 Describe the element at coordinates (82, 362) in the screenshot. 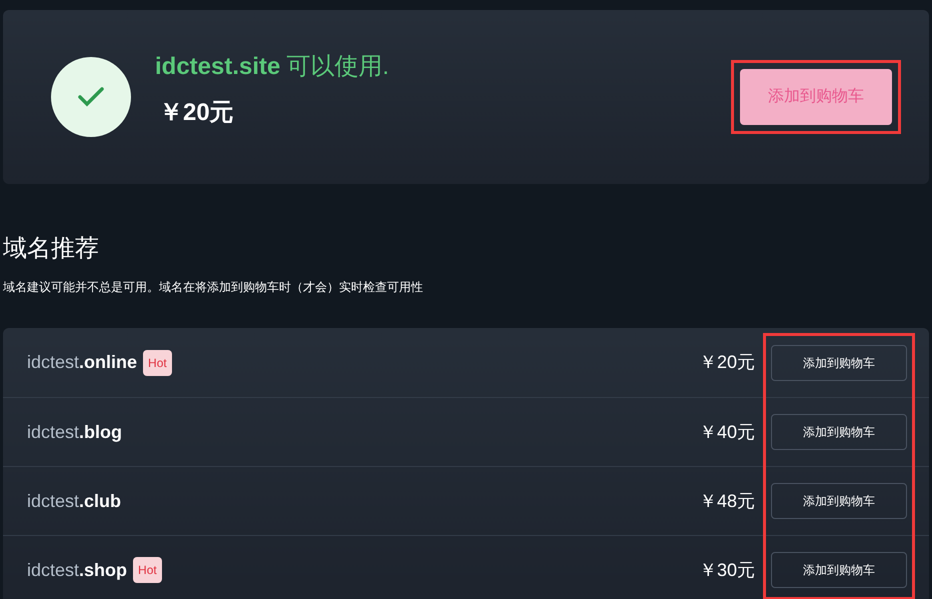

I see `domain-name: idctest.online` at that location.